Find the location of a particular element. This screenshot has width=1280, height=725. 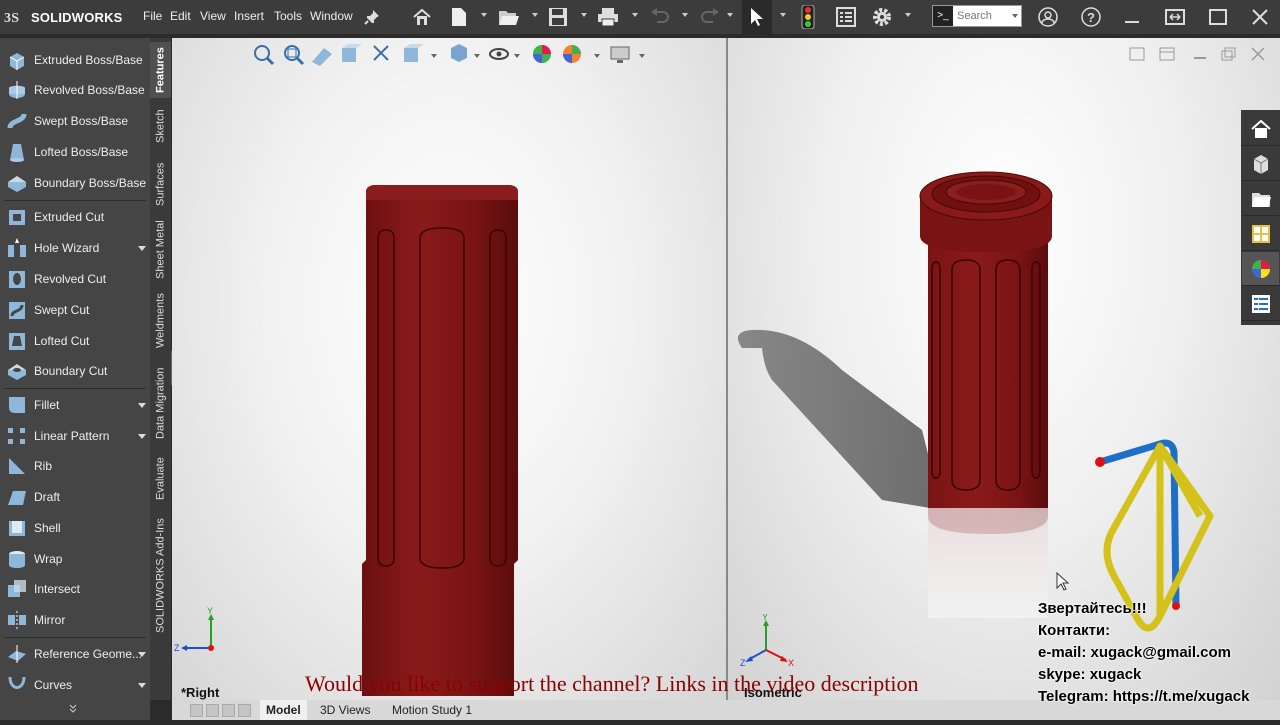

swept-cut-button: Swept Cut is located at coordinates (75, 310).